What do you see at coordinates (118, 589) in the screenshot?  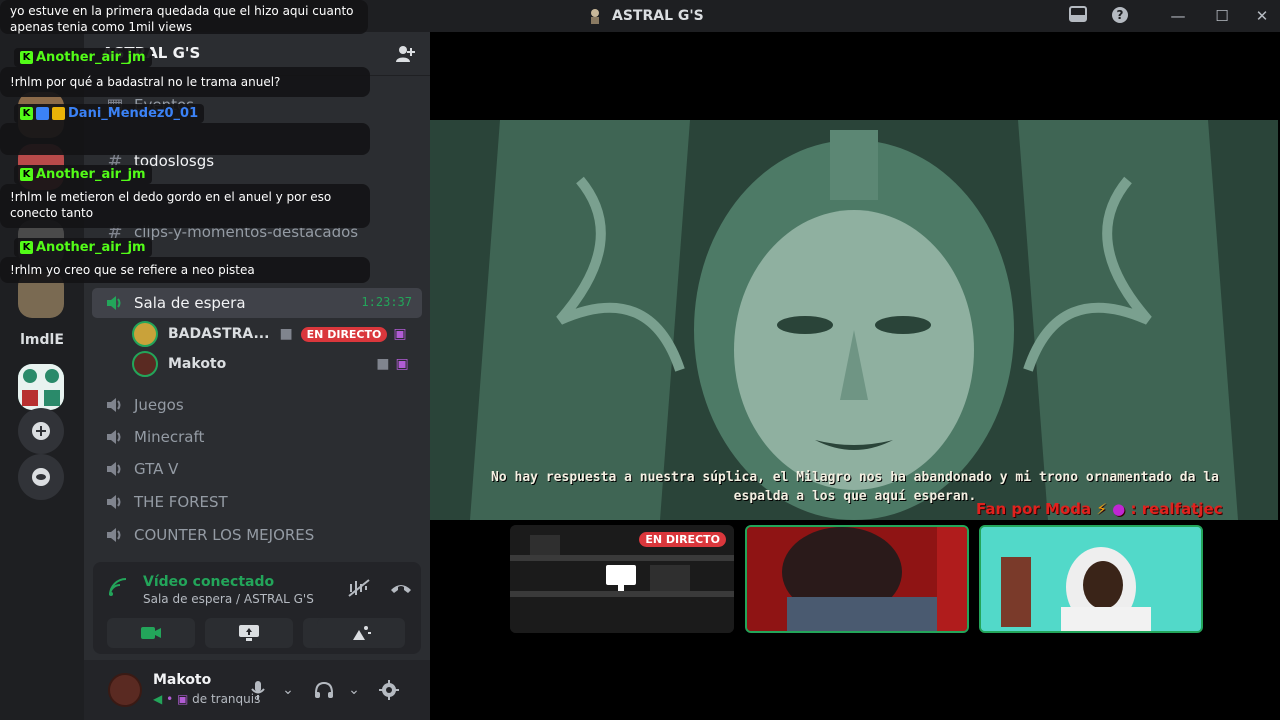 I see `signal-icon` at bounding box center [118, 589].